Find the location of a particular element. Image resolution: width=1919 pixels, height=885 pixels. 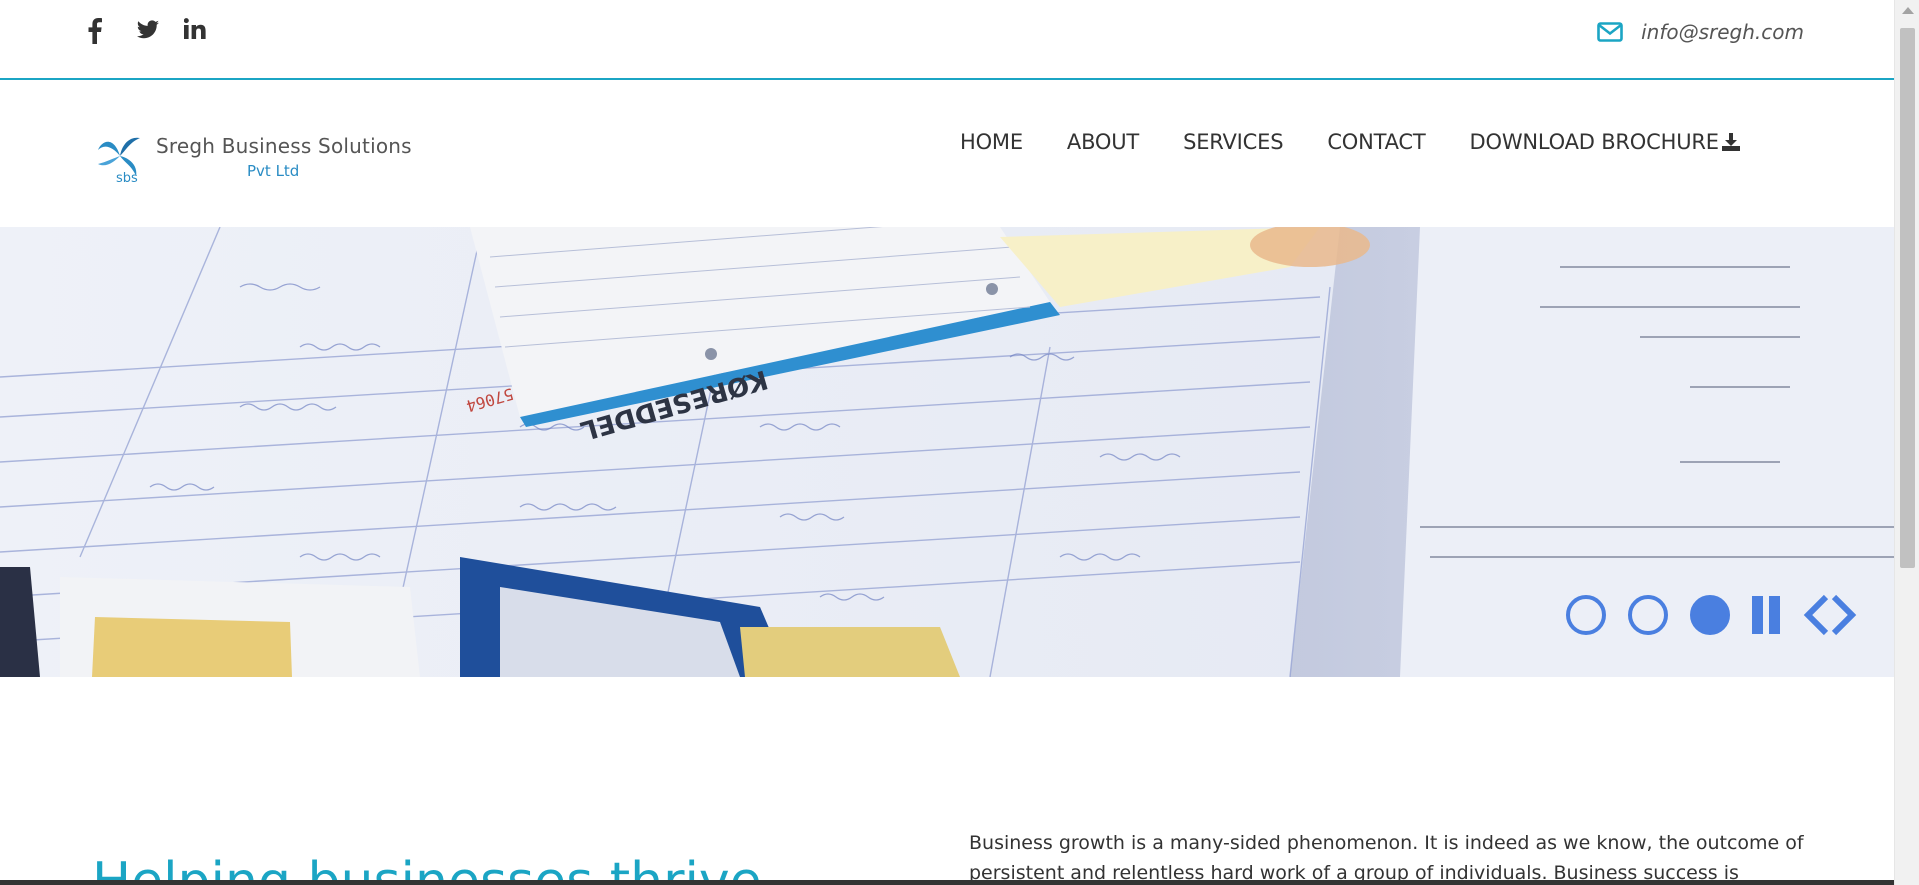

nav-download-brochure: DOWNLOAD BROCHURE is located at coordinates (1605, 142).